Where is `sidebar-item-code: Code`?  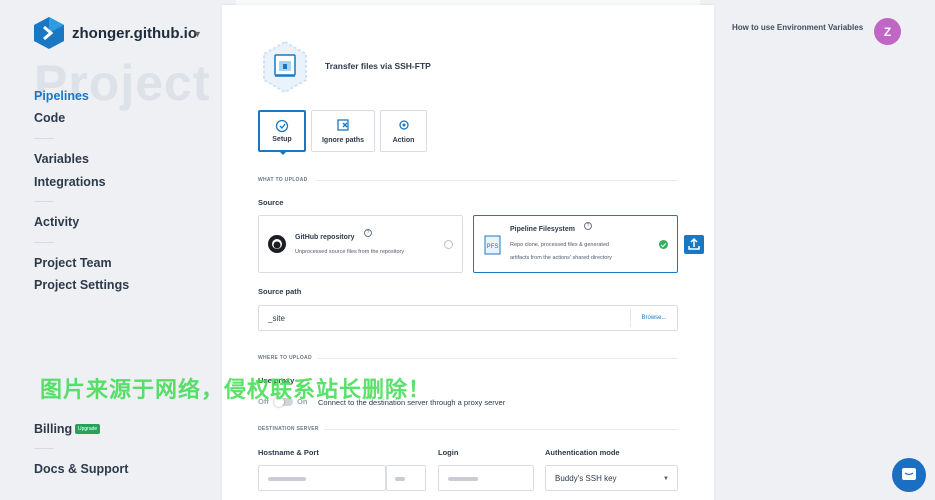 sidebar-item-code: Code is located at coordinates (49, 118).